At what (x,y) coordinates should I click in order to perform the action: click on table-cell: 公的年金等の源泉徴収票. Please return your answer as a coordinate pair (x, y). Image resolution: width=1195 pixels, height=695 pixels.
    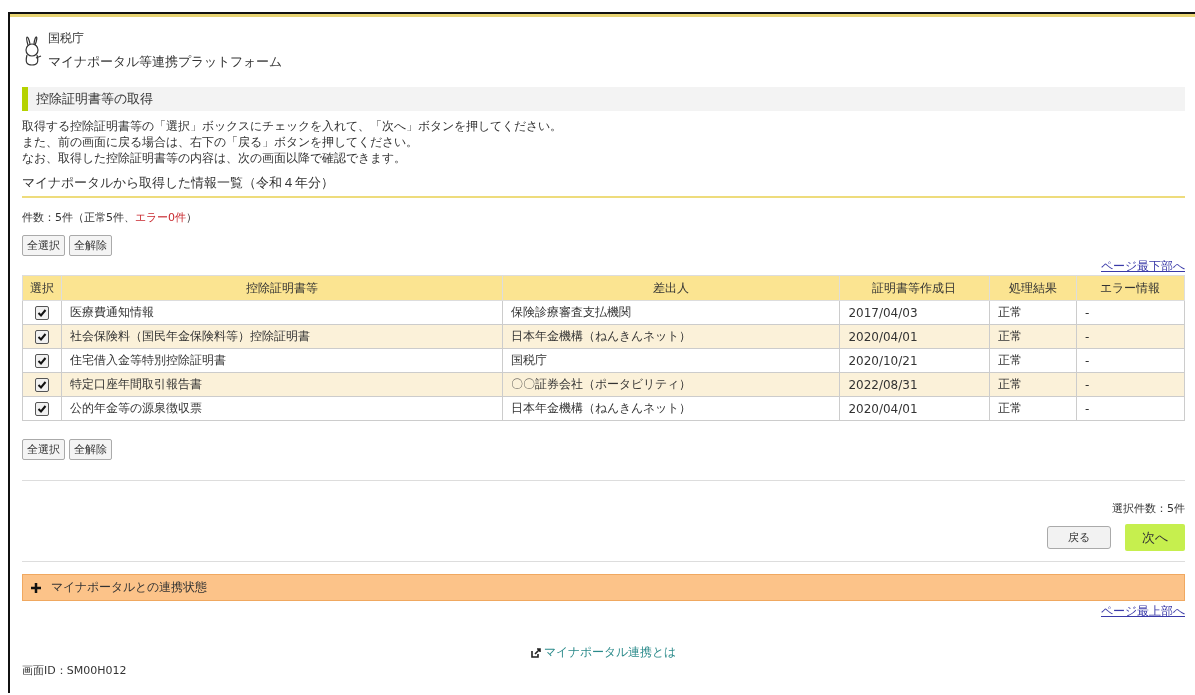
    Looking at the image, I should click on (282, 408).